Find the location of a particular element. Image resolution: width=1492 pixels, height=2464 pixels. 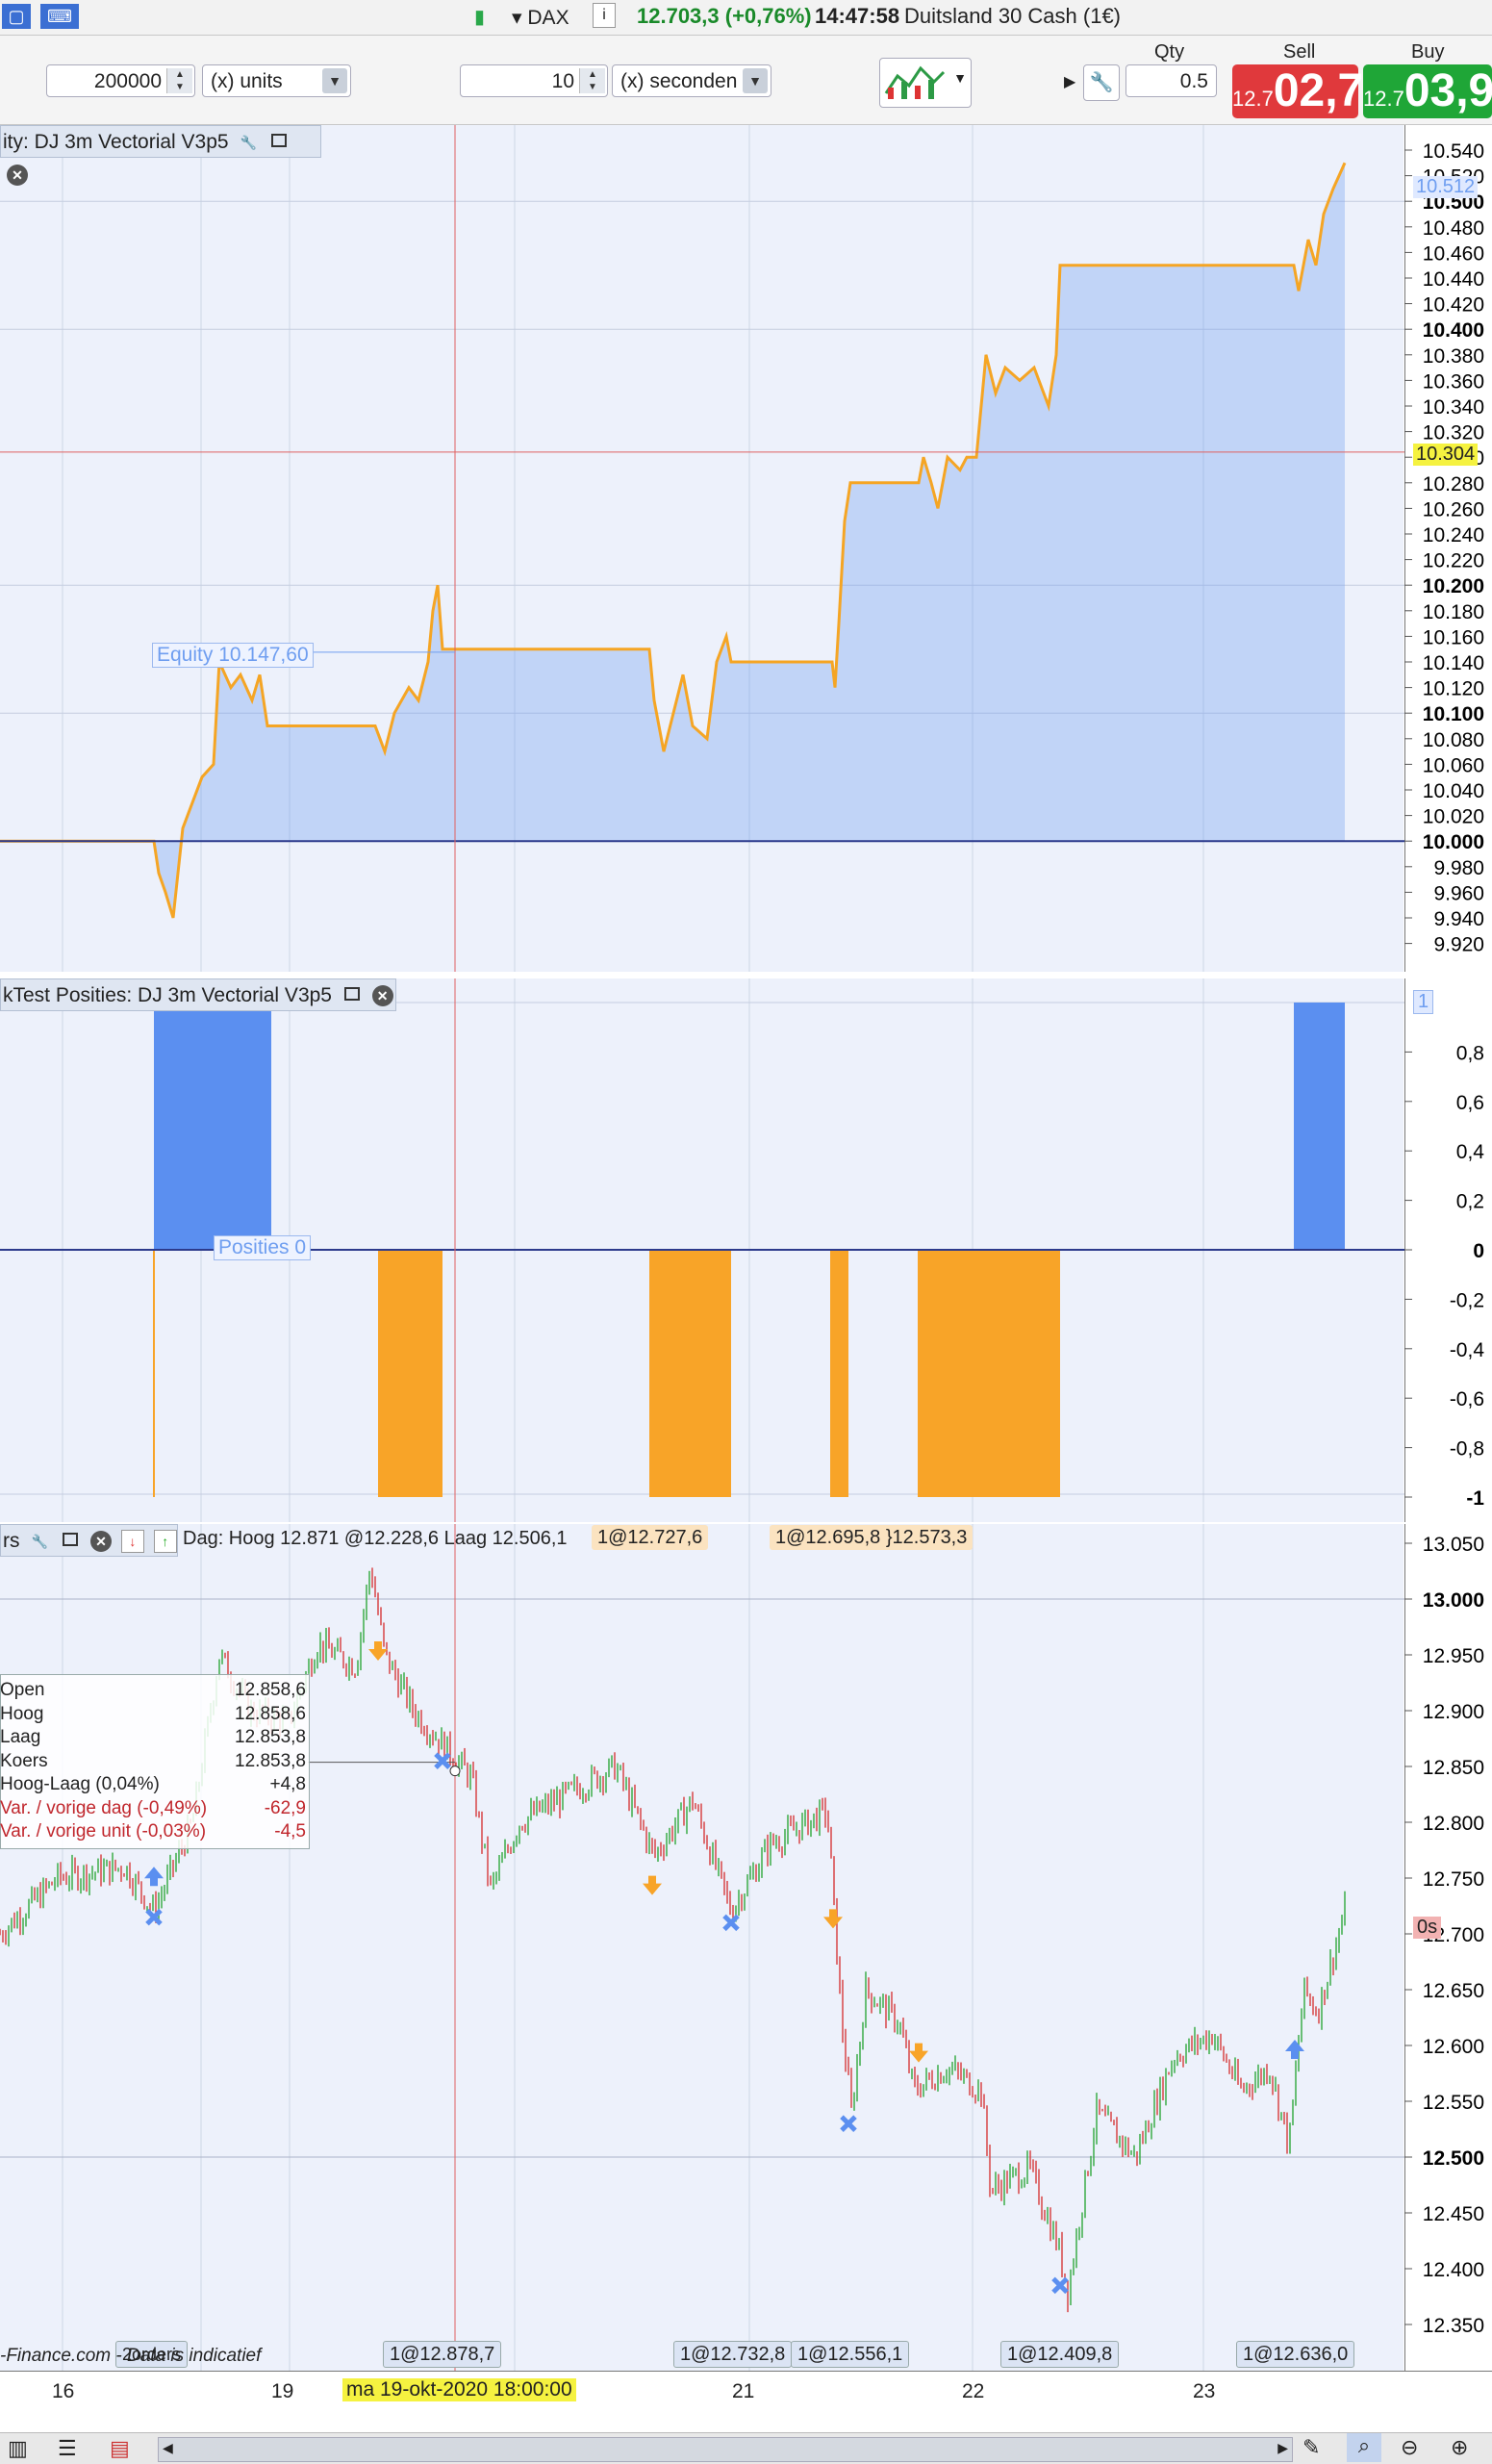

x-axis-label: 21 is located at coordinates (743, 2391).